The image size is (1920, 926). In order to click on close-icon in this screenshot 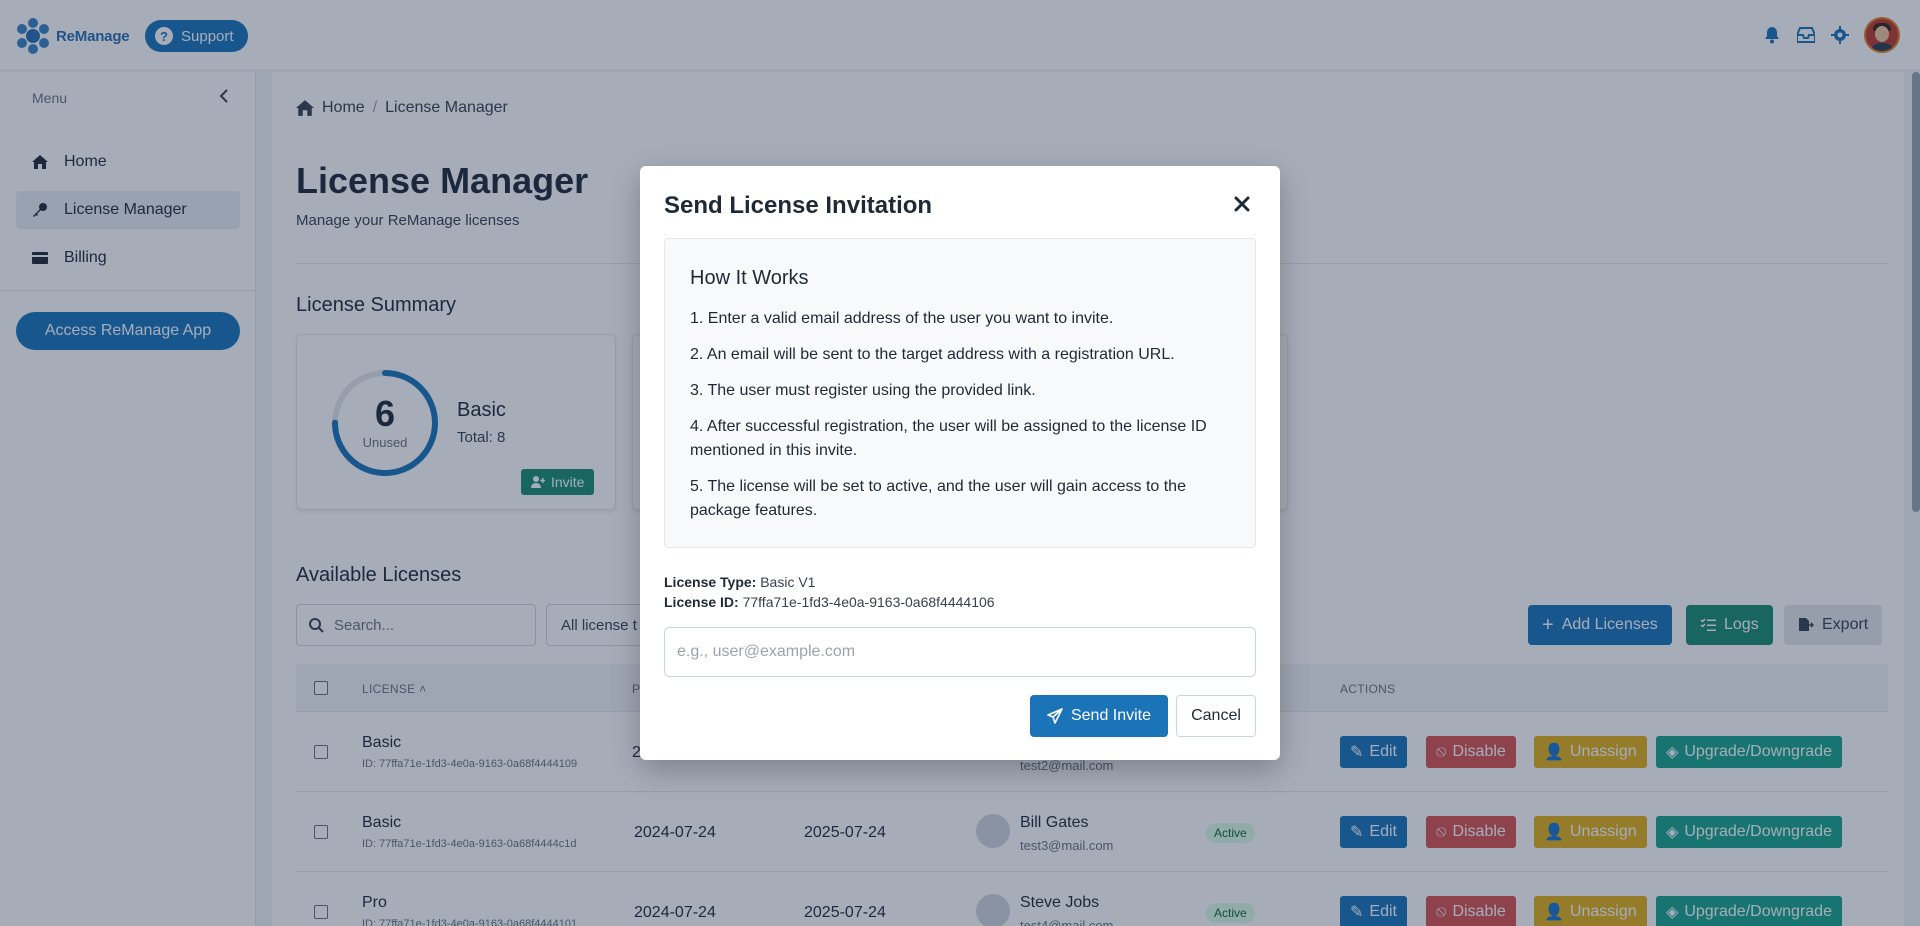, I will do `click(1242, 204)`.